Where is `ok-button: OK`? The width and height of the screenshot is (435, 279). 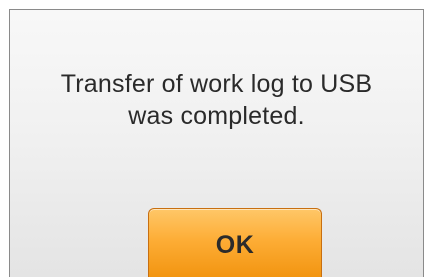 ok-button: OK is located at coordinates (235, 242).